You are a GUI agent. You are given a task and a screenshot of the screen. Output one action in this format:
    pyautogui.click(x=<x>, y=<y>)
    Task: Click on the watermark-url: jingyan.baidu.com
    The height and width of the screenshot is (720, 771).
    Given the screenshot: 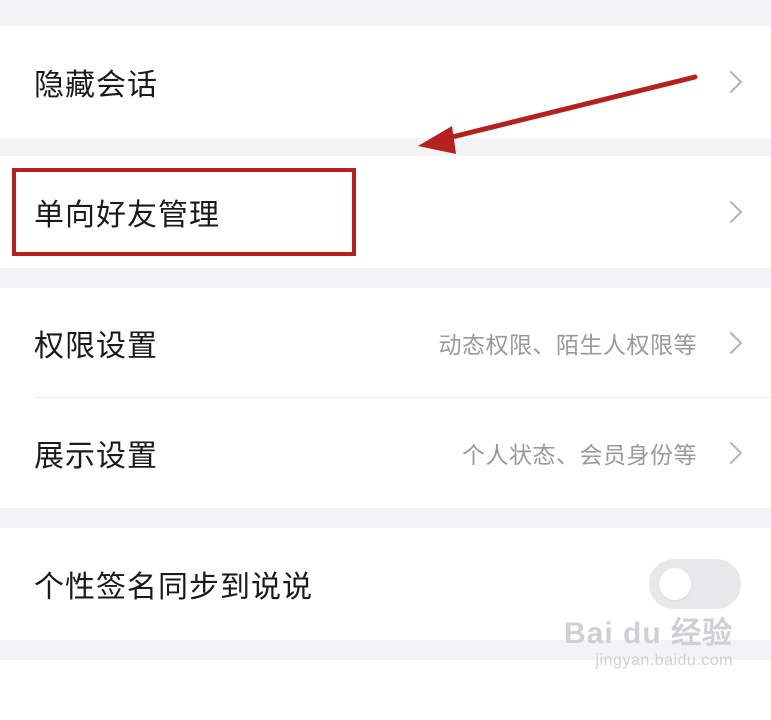 What is the action you would take?
    pyautogui.click(x=664, y=660)
    